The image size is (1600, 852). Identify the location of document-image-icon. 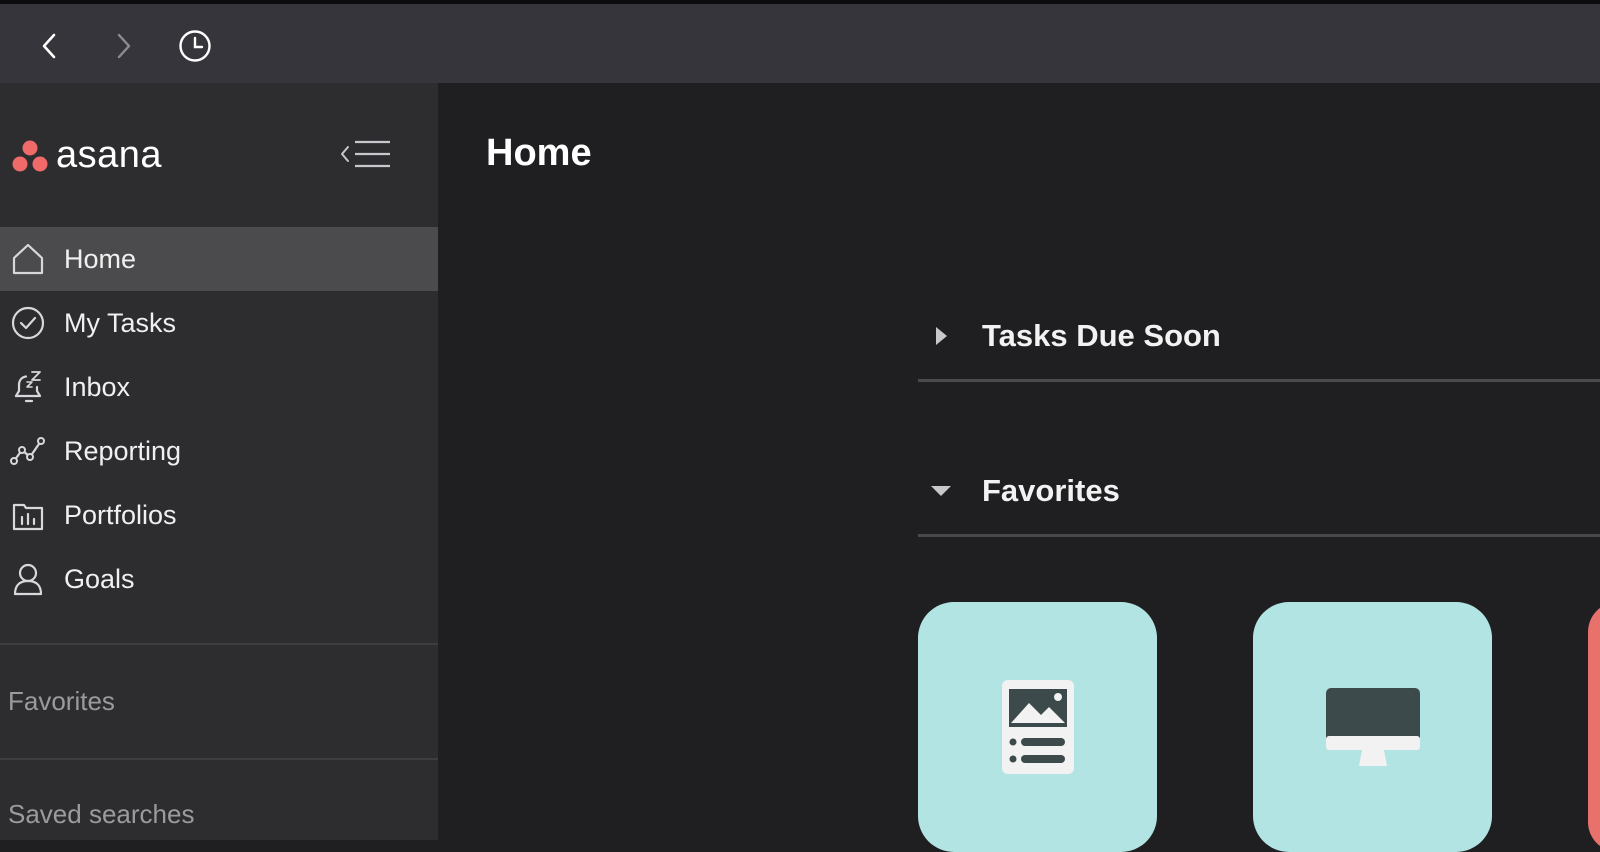
(1037, 727).